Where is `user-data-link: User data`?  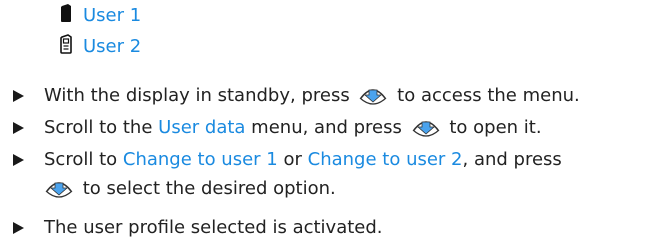 user-data-link: User data is located at coordinates (201, 127).